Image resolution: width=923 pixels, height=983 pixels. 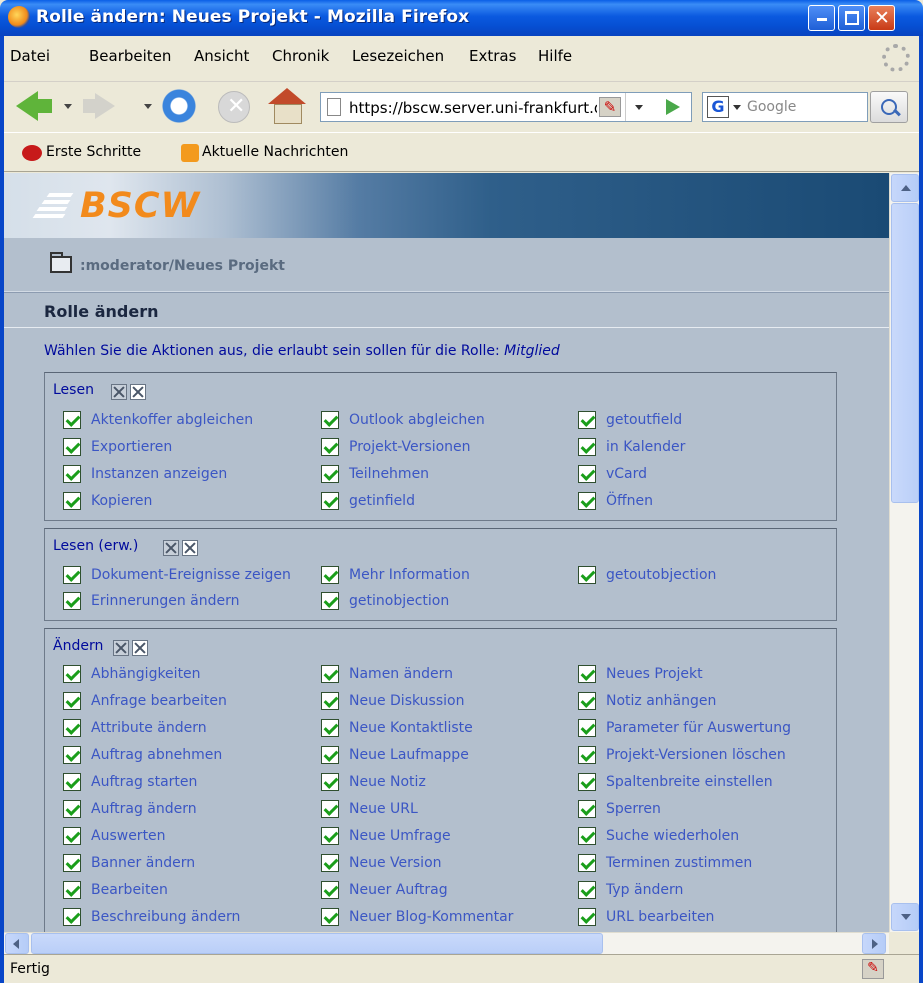 I want to click on menu-hilfe: Hilfe, so click(x=555, y=56).